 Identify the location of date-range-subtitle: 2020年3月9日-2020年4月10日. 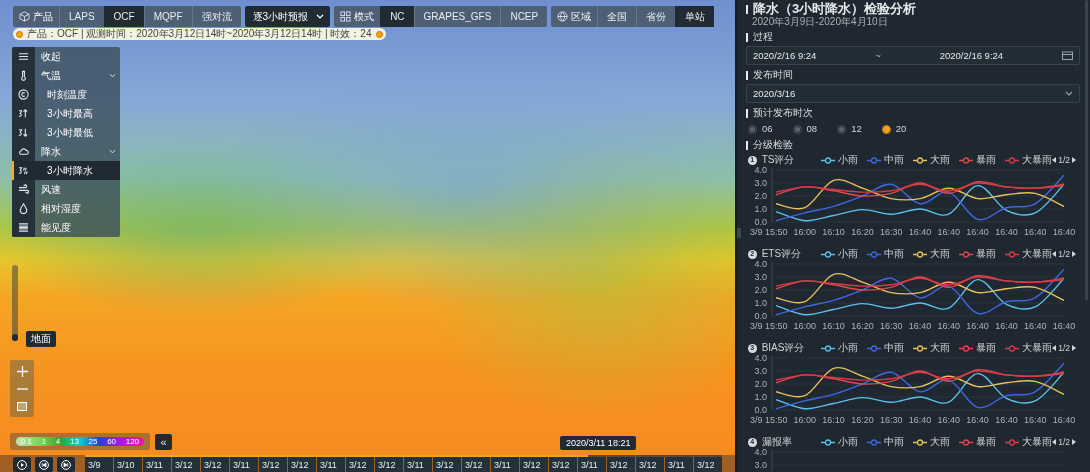
(820, 21).